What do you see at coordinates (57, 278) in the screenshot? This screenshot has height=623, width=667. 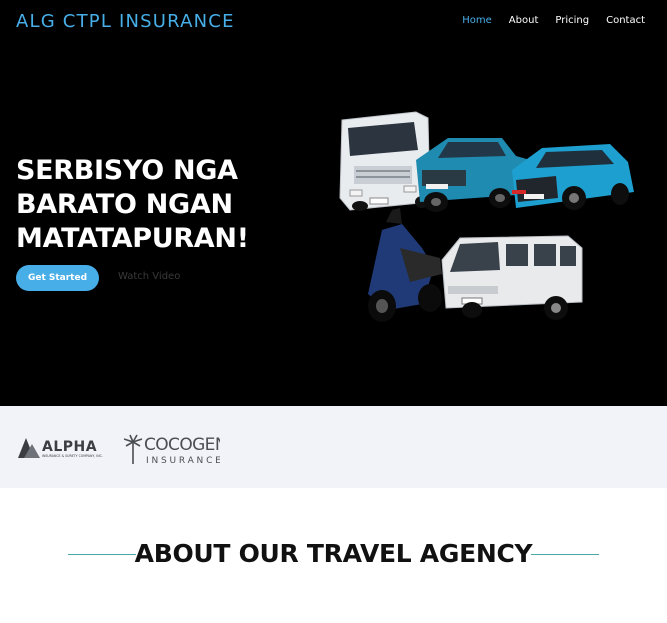 I see `get-started-button: Get Started` at bounding box center [57, 278].